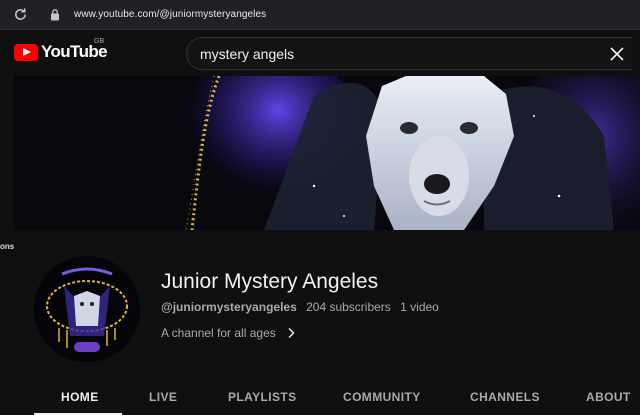 The width and height of the screenshot is (640, 415). Describe the element at coordinates (409, 53) in the screenshot. I see `search-input: mystery angels` at that location.